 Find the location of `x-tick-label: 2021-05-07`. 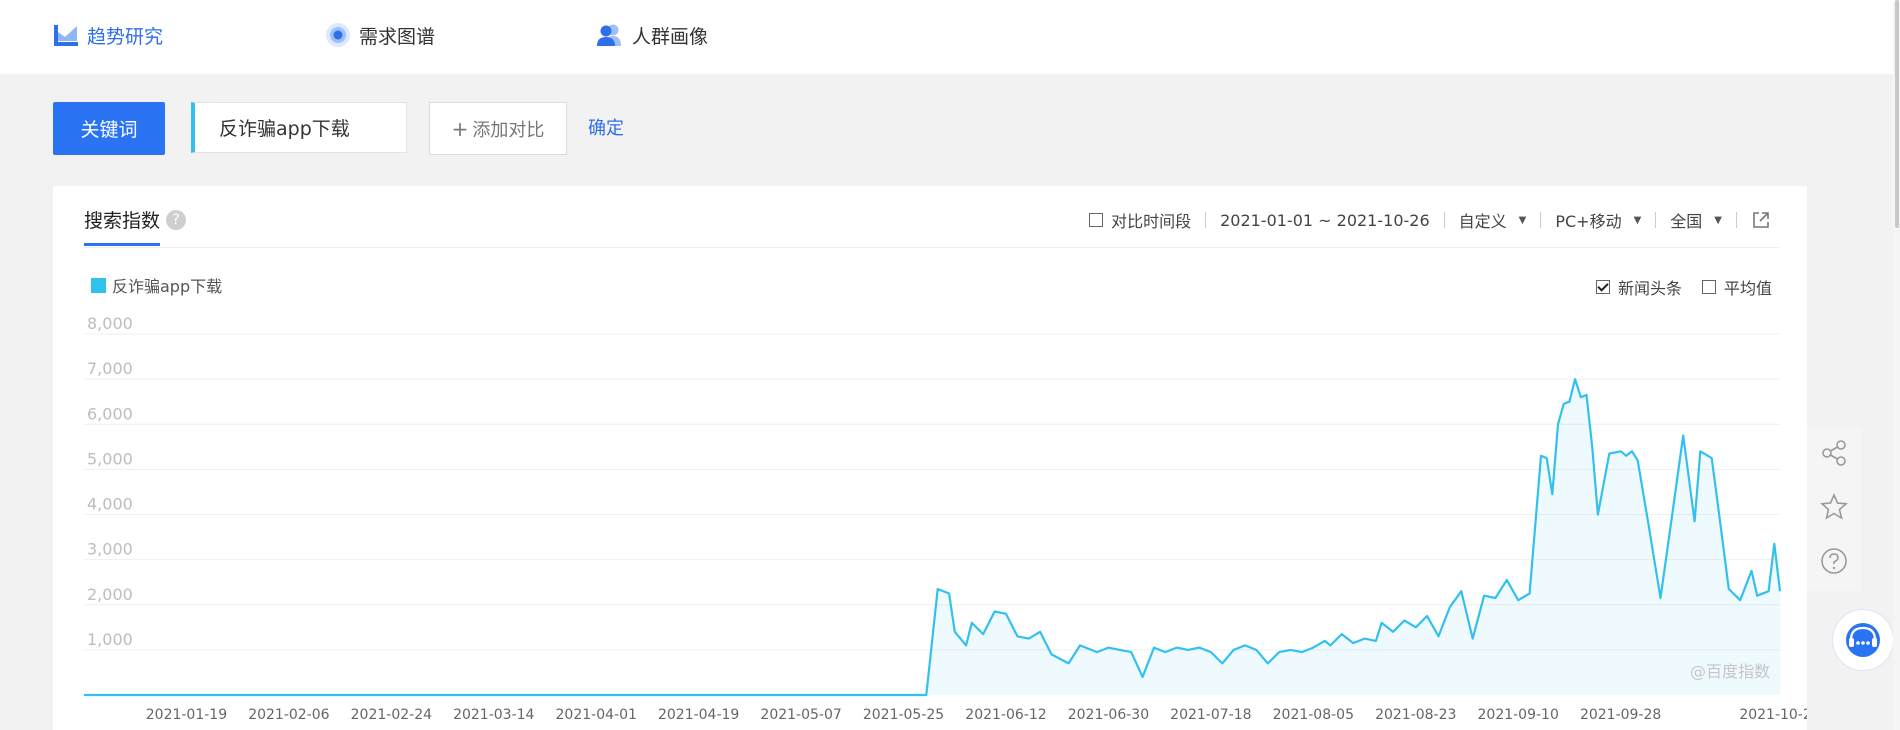

x-tick-label: 2021-05-07 is located at coordinates (800, 715).